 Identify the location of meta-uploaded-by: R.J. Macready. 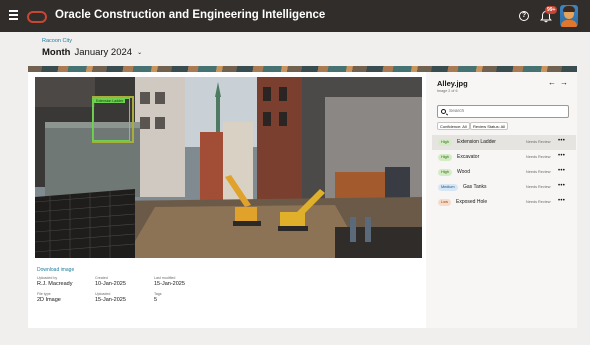
(55, 284).